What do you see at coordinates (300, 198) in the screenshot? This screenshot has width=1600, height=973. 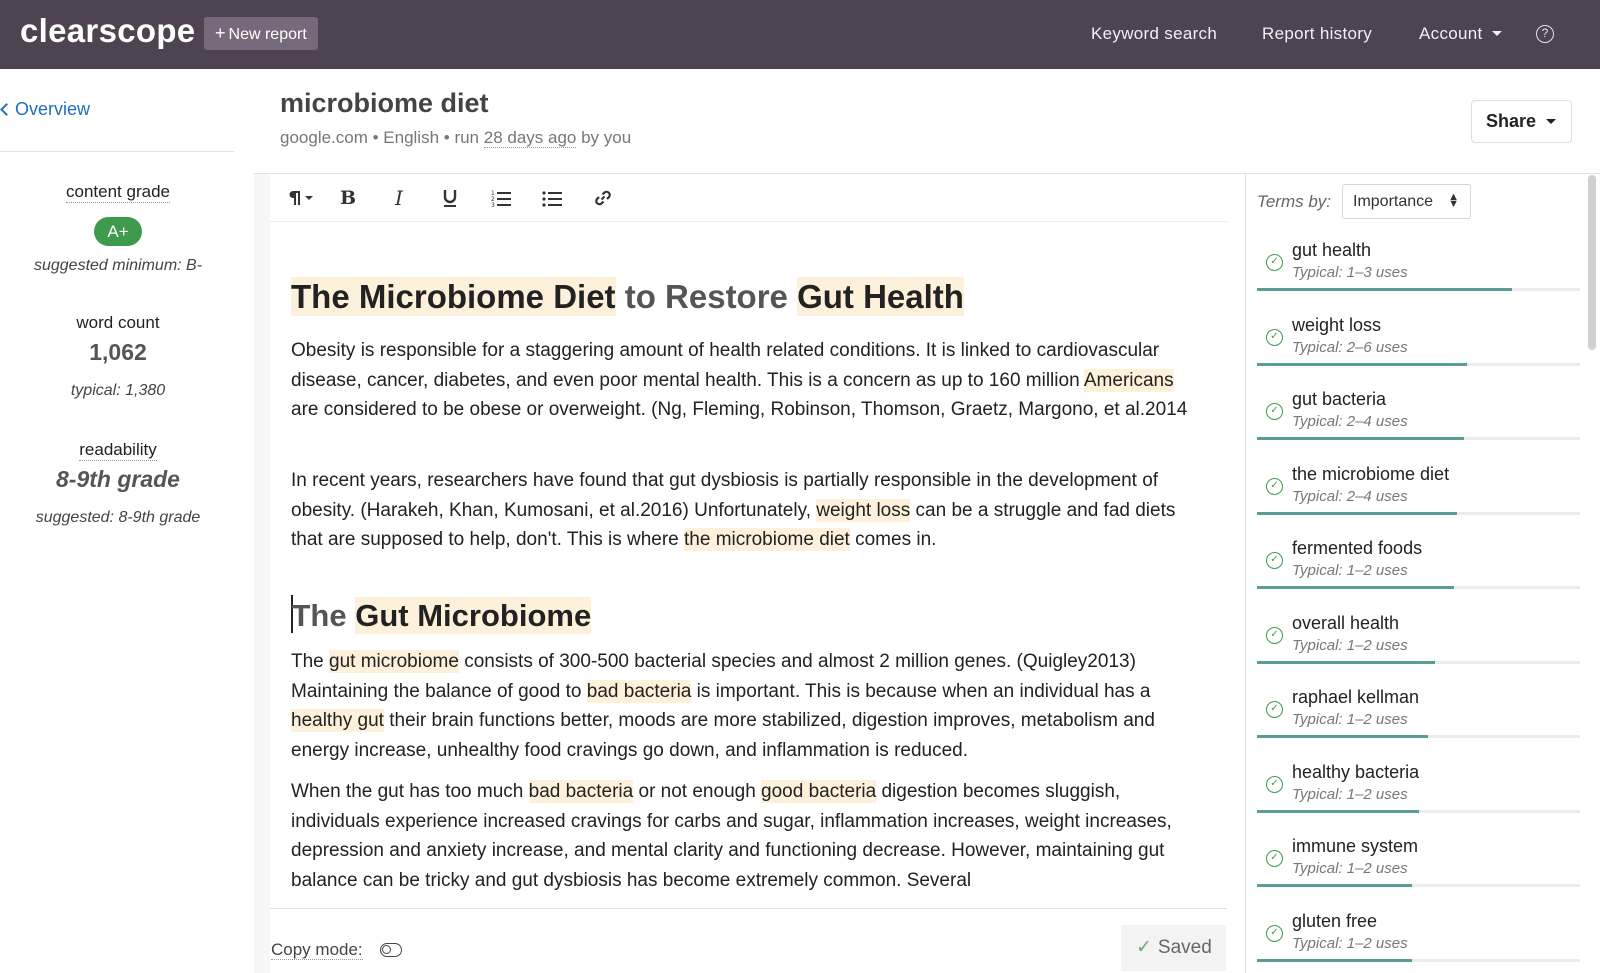 I see `paragraph-icon` at bounding box center [300, 198].